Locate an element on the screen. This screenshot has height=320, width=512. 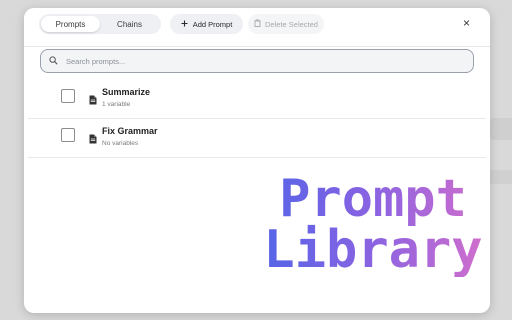
search-input is located at coordinates (256, 61).